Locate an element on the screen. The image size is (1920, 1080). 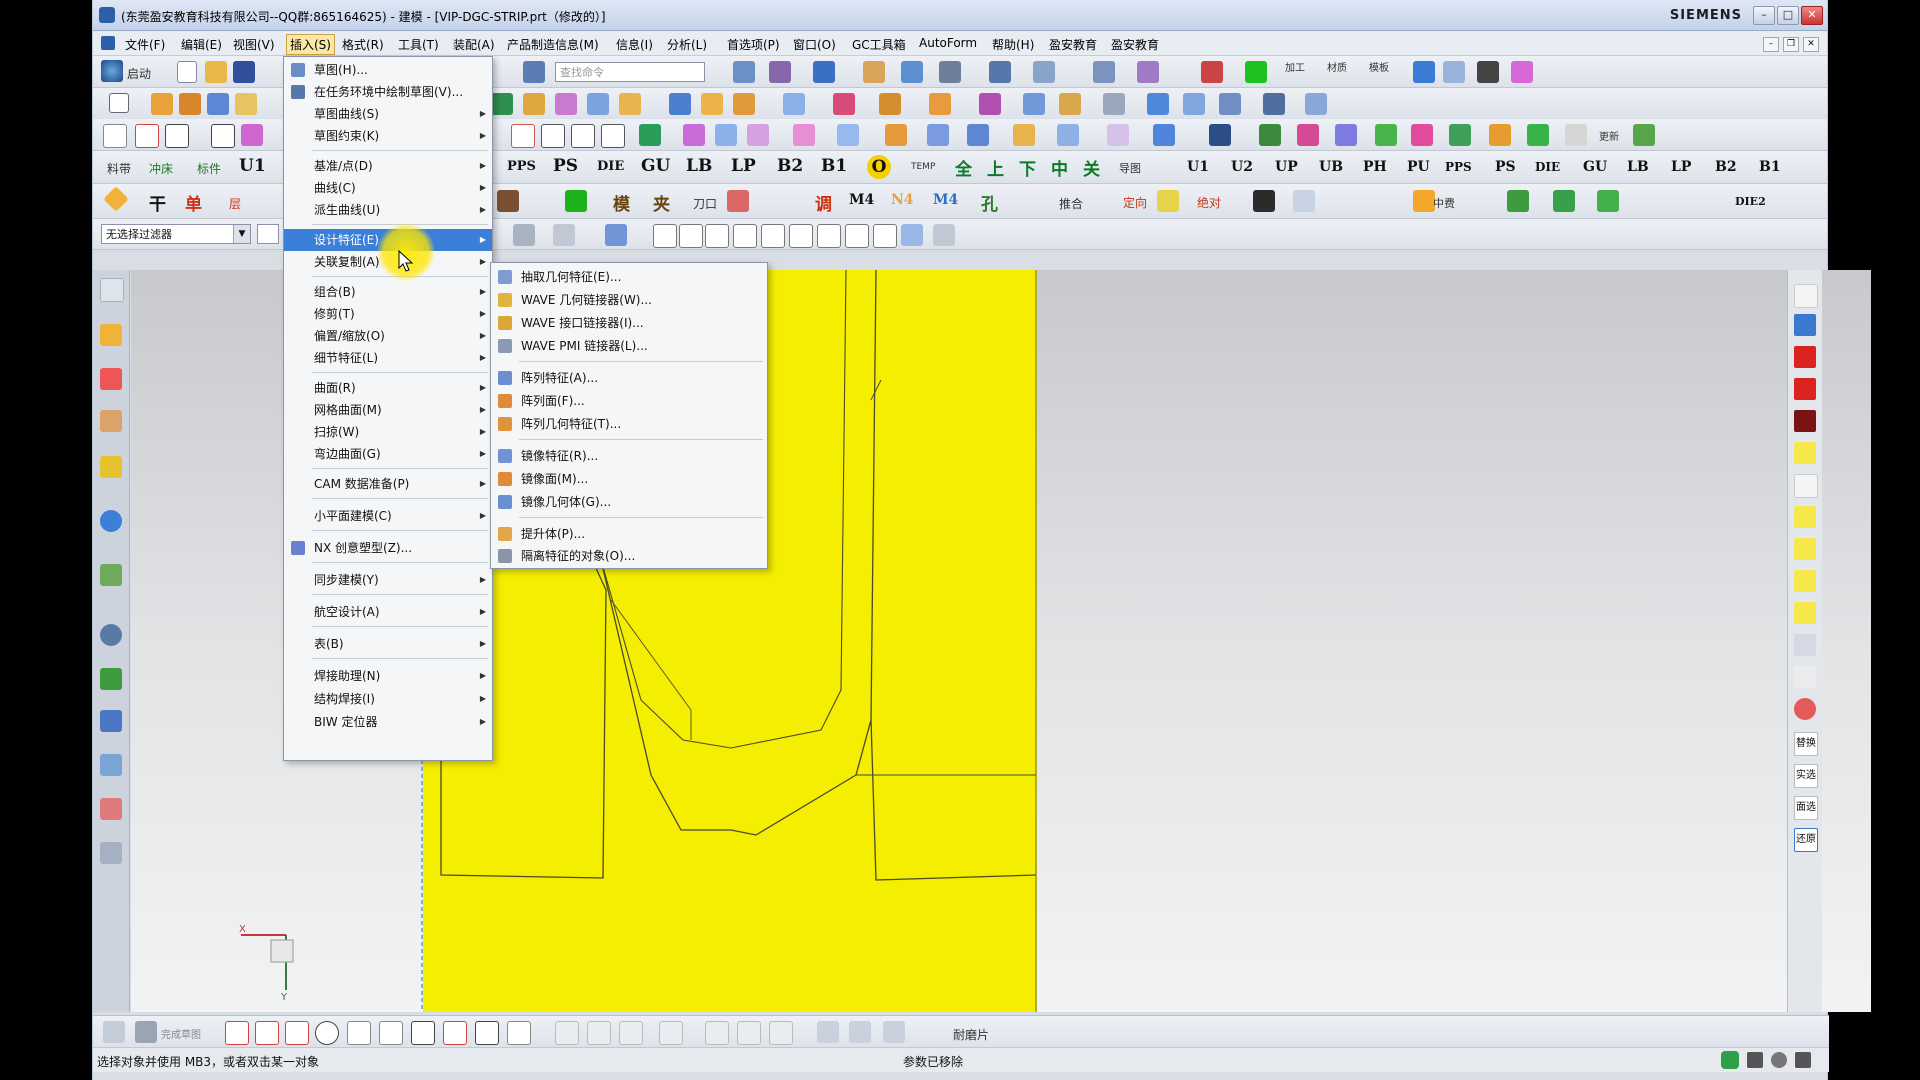
menu-autoform: AutoForm is located at coordinates (948, 43).